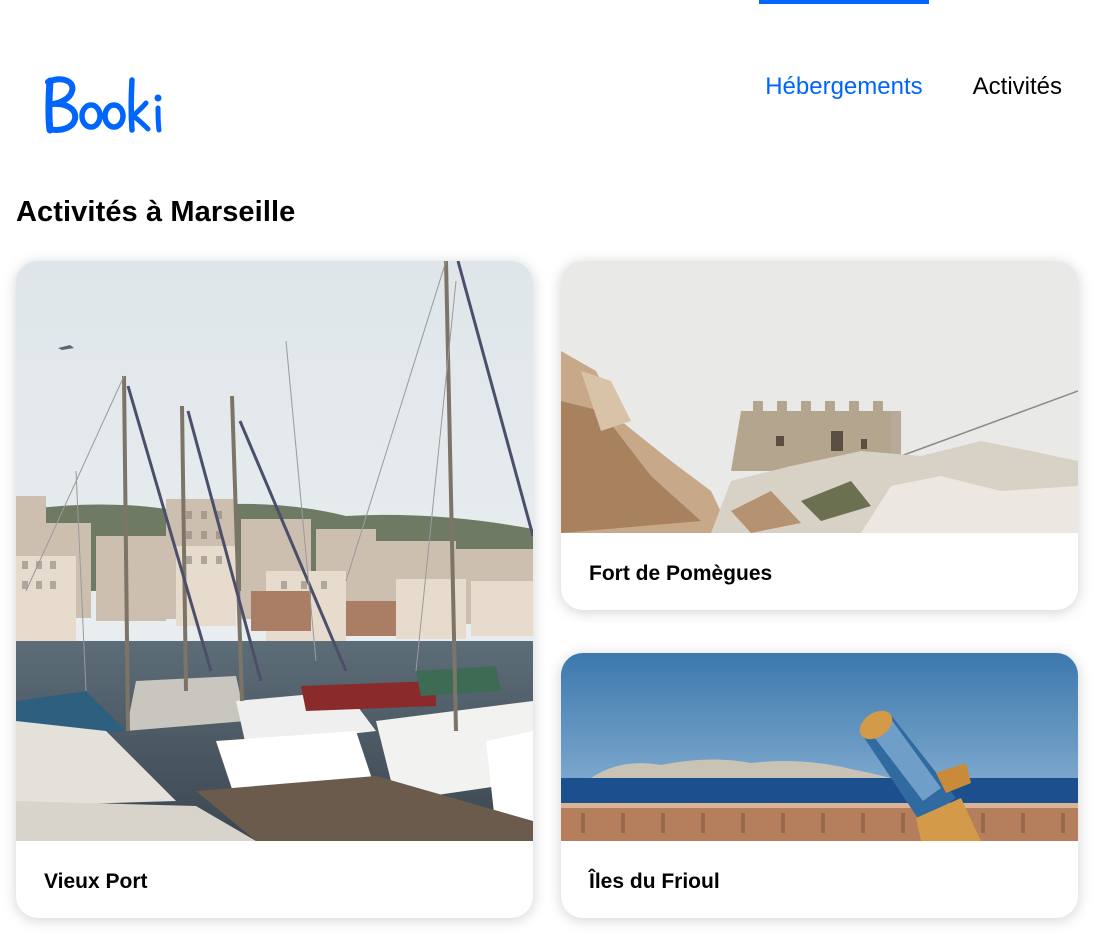  Describe the element at coordinates (156, 212) in the screenshot. I see `page-title: Activités à Marseille` at that location.